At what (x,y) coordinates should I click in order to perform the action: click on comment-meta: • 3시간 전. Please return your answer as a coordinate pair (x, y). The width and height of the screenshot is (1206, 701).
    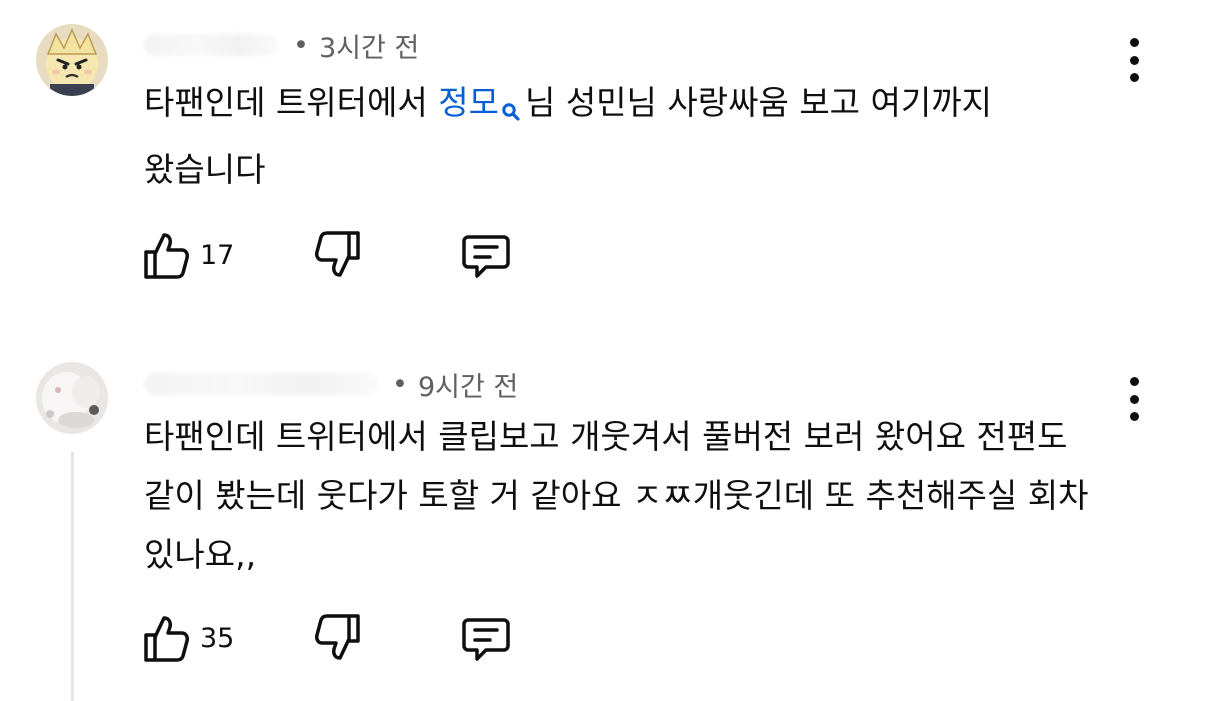
    Looking at the image, I should click on (281, 45).